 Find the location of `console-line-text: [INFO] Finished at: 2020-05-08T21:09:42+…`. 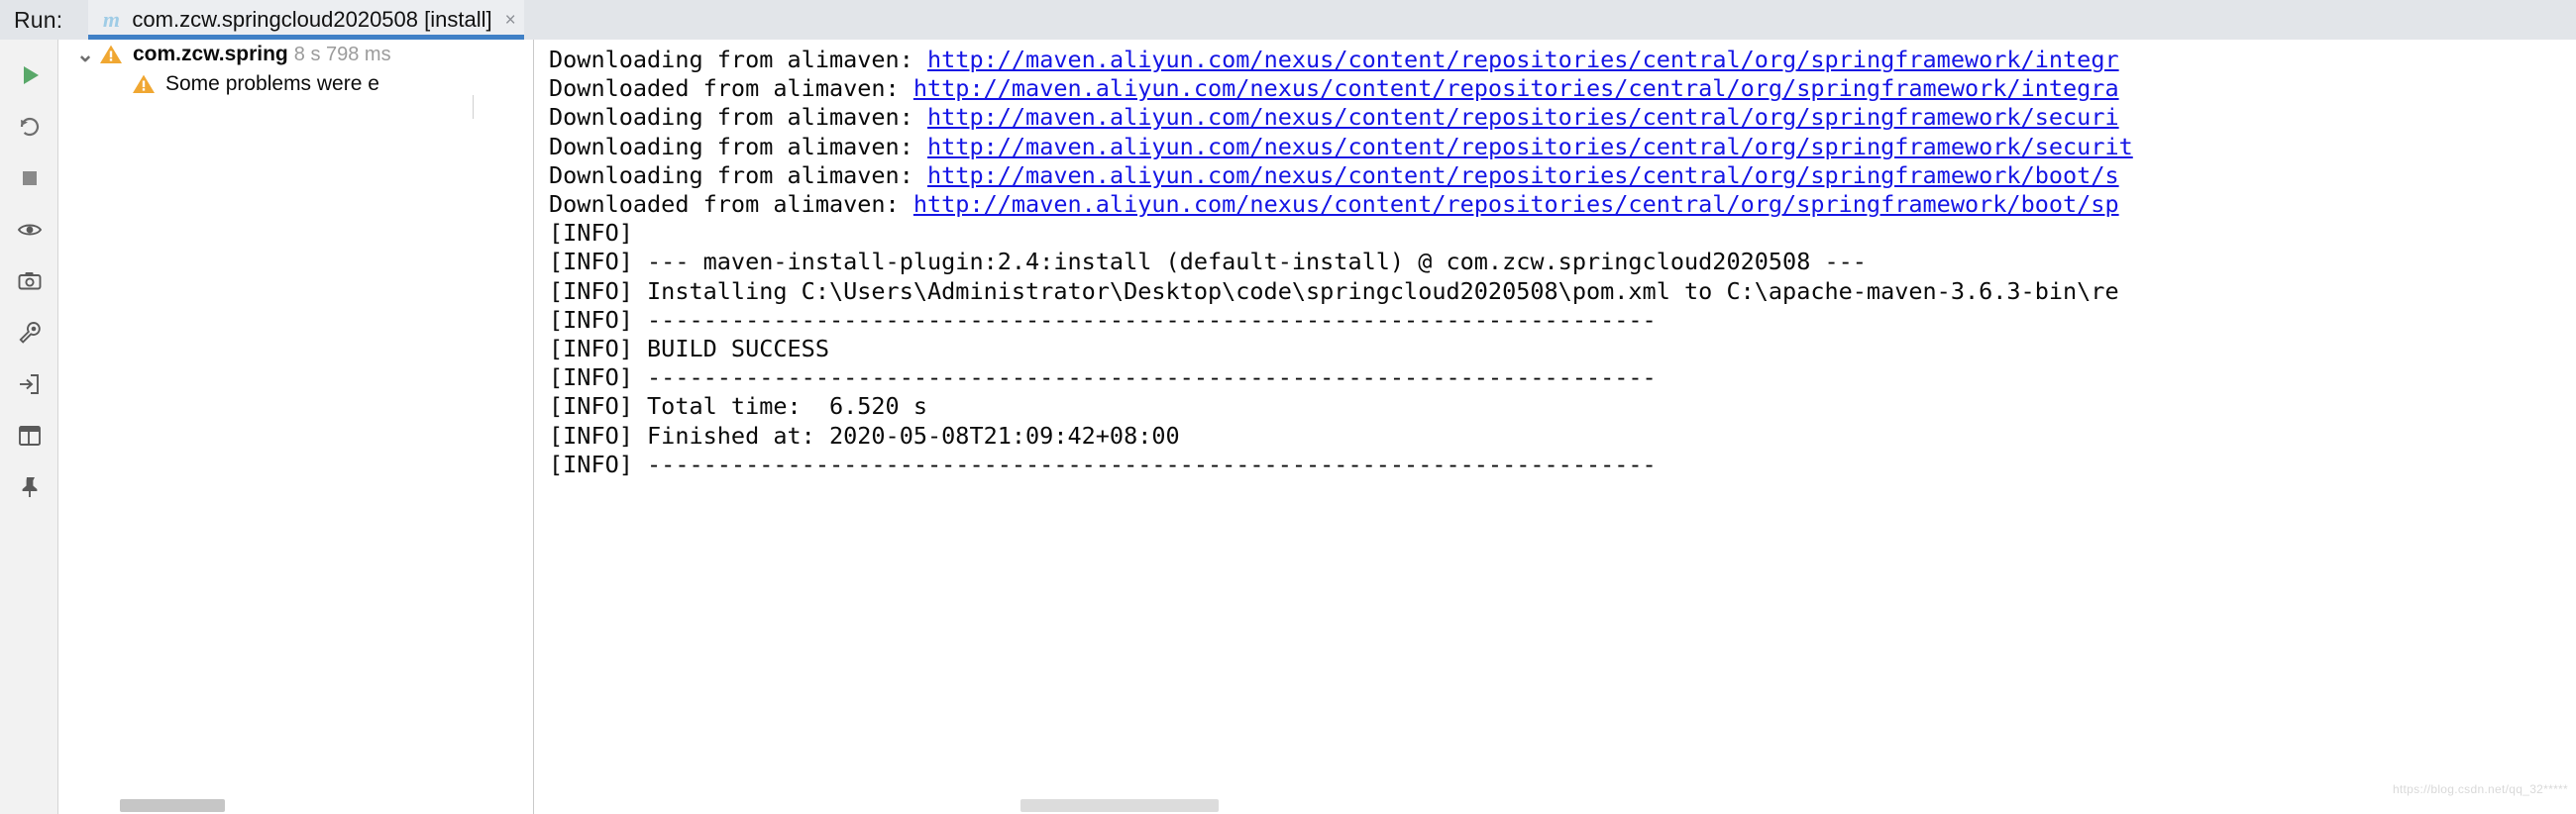

console-line-text: [INFO] Finished at: 2020-05-08T21:09:42+… is located at coordinates (864, 436).